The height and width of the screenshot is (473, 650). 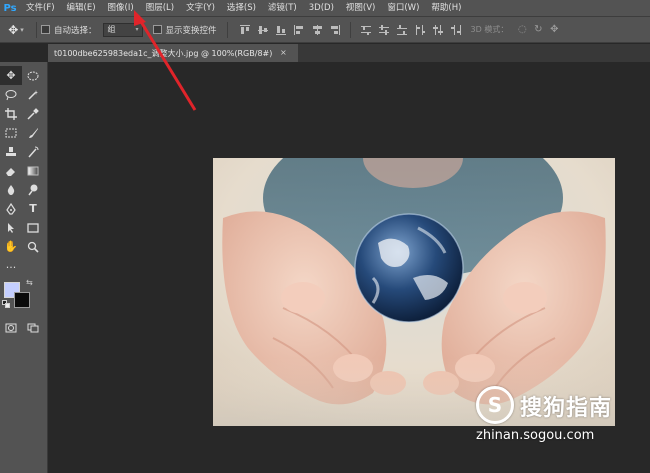 What do you see at coordinates (420, 30) in the screenshot?
I see `distribute-left-icon` at bounding box center [420, 30].